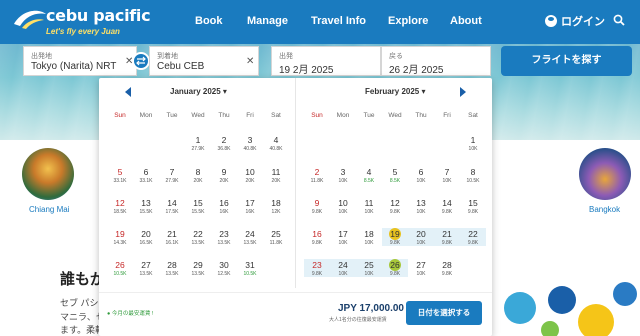 The height and width of the screenshot is (336, 640). What do you see at coordinates (276, 237) in the screenshot?
I see `calendar-day: 25 11.8K` at bounding box center [276, 237].